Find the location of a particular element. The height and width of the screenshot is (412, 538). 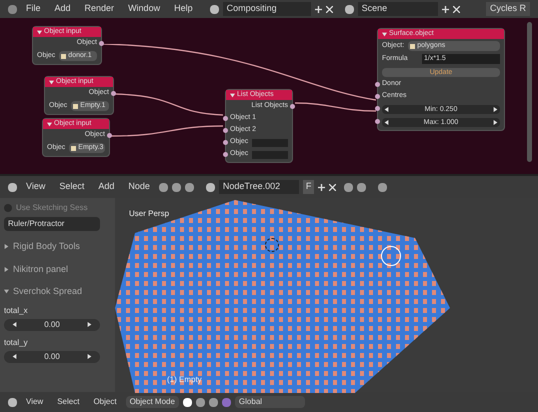

field-label: total_y is located at coordinates (16, 342).